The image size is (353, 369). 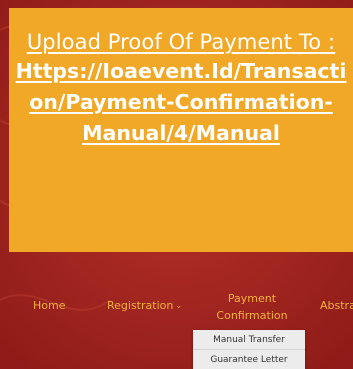 I want to click on nav-registration: Registration ⌄, so click(x=144, y=306).